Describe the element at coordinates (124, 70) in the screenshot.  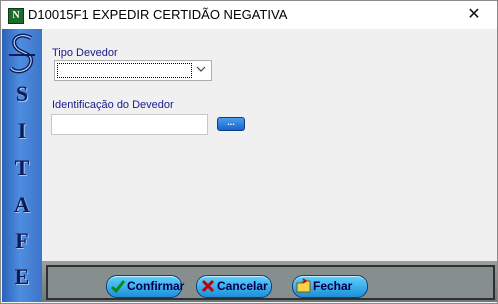
I see `select-focus-rect` at that location.